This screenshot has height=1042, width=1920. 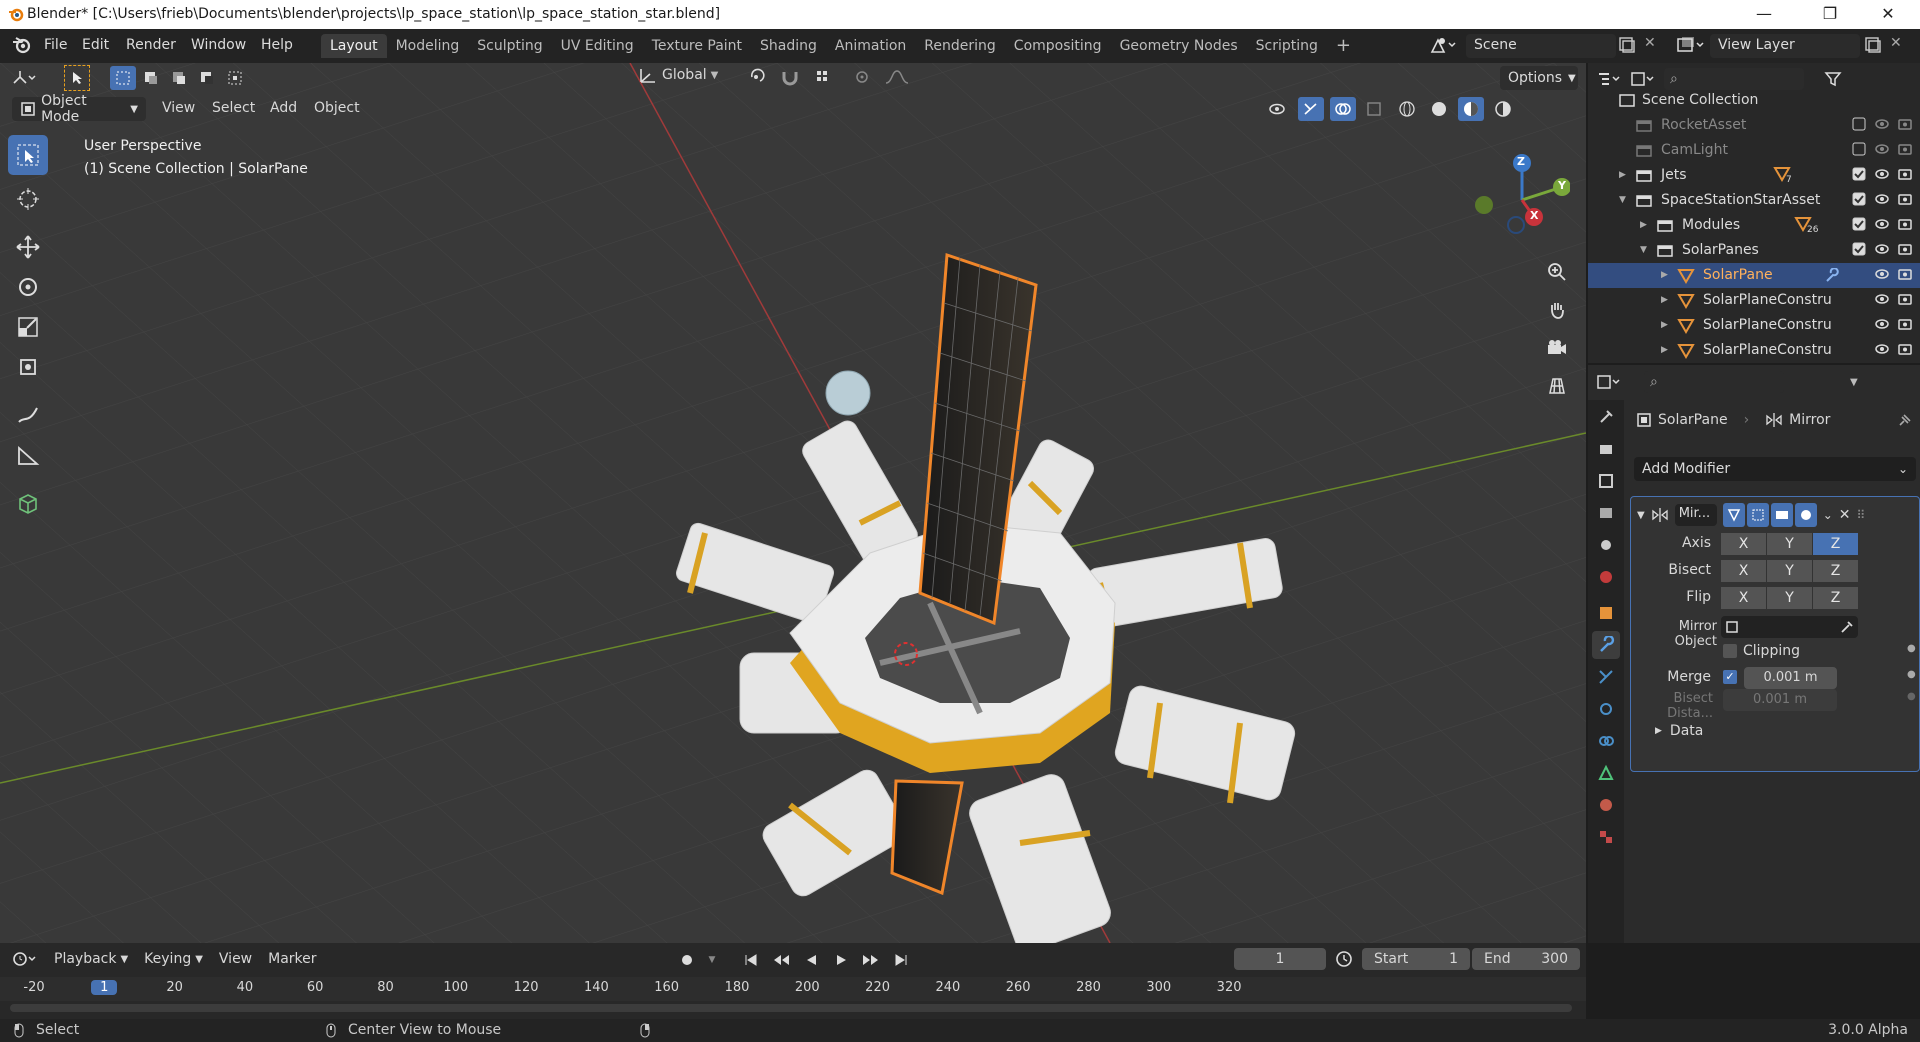 What do you see at coordinates (841, 960) in the screenshot?
I see `play-icon` at bounding box center [841, 960].